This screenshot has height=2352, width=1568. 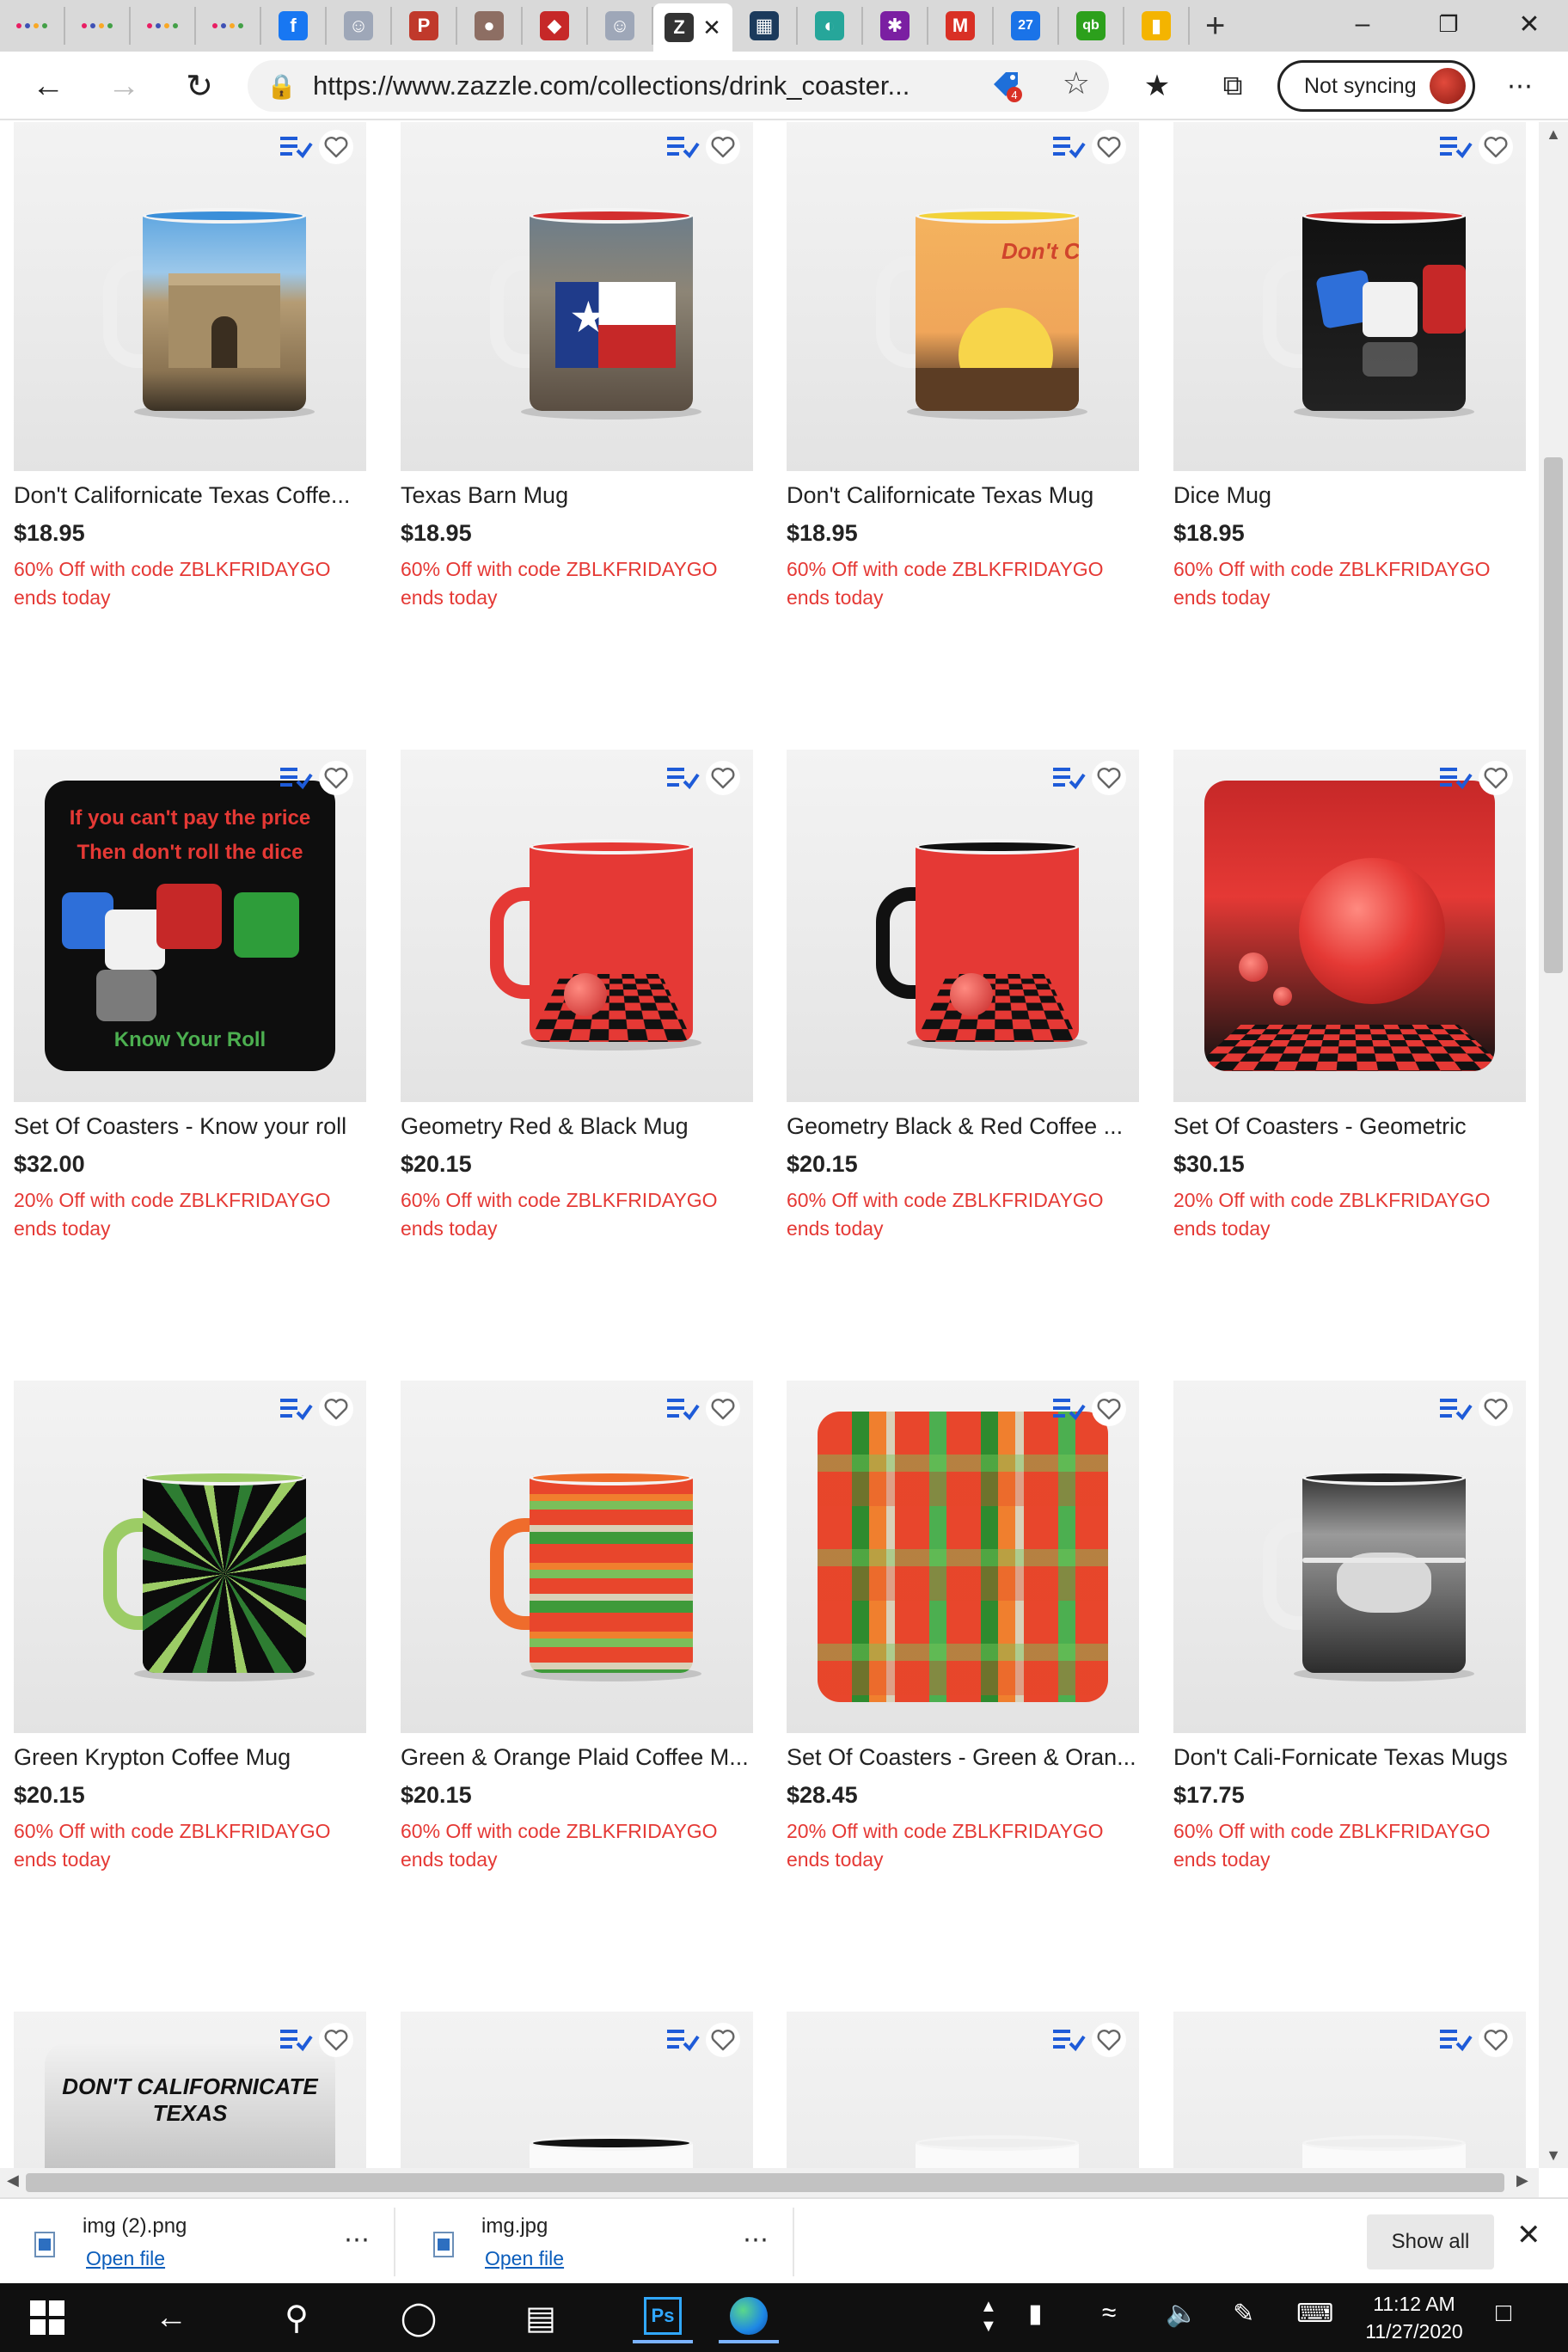 What do you see at coordinates (577, 1126) in the screenshot?
I see `product-name: Geometry Red & Black Mug` at bounding box center [577, 1126].